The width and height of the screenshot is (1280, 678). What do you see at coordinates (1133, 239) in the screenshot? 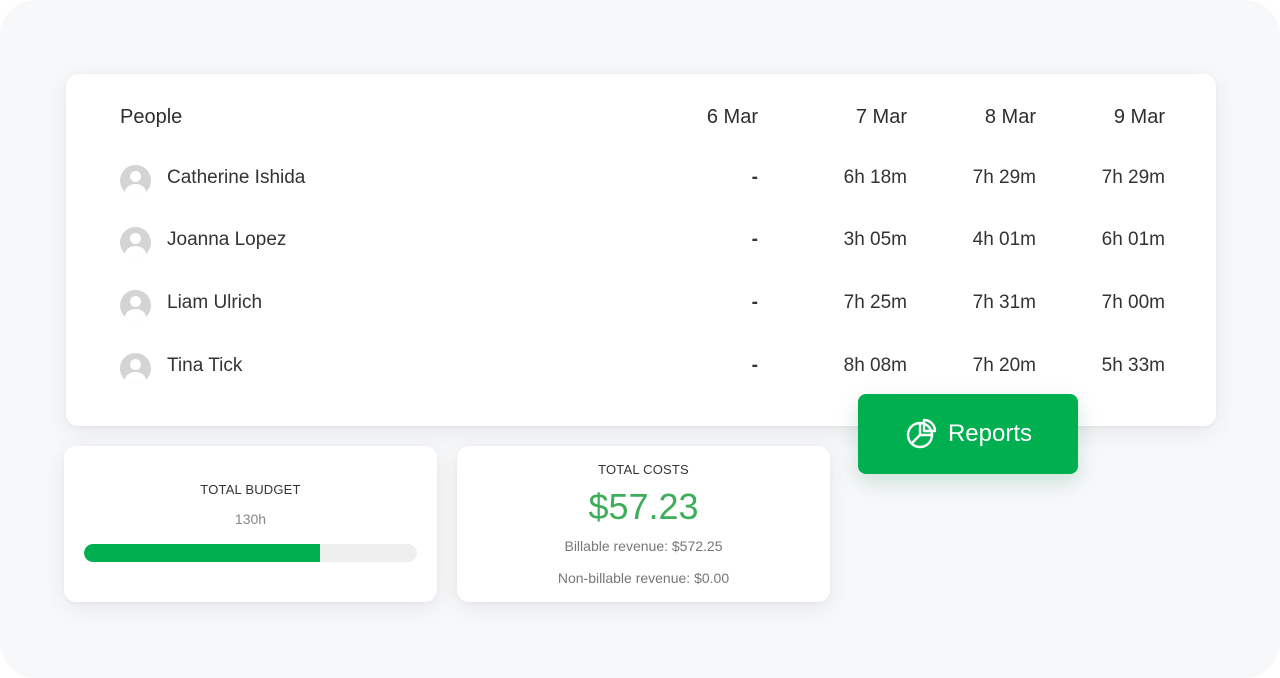
I see `time-cell: 6h 01m` at bounding box center [1133, 239].